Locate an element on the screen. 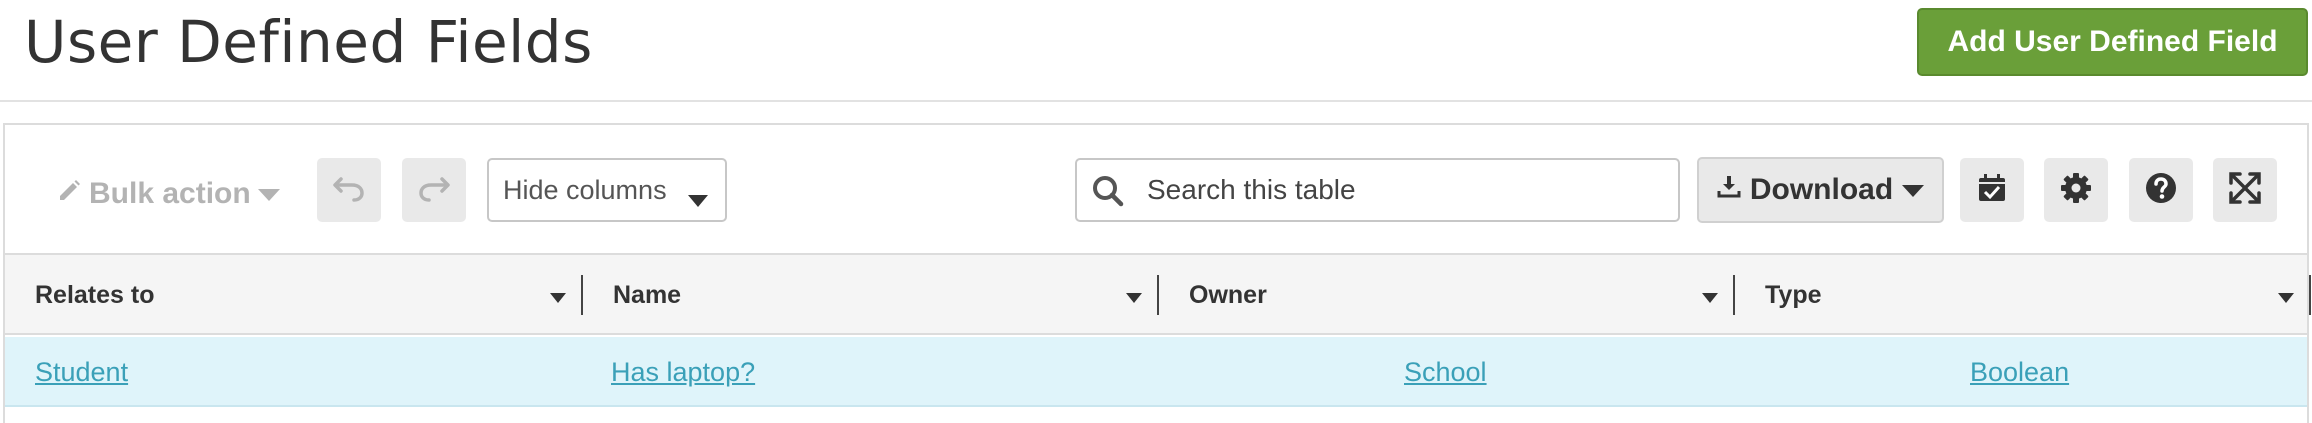 The height and width of the screenshot is (423, 2312). column-label: Owner is located at coordinates (1228, 294).